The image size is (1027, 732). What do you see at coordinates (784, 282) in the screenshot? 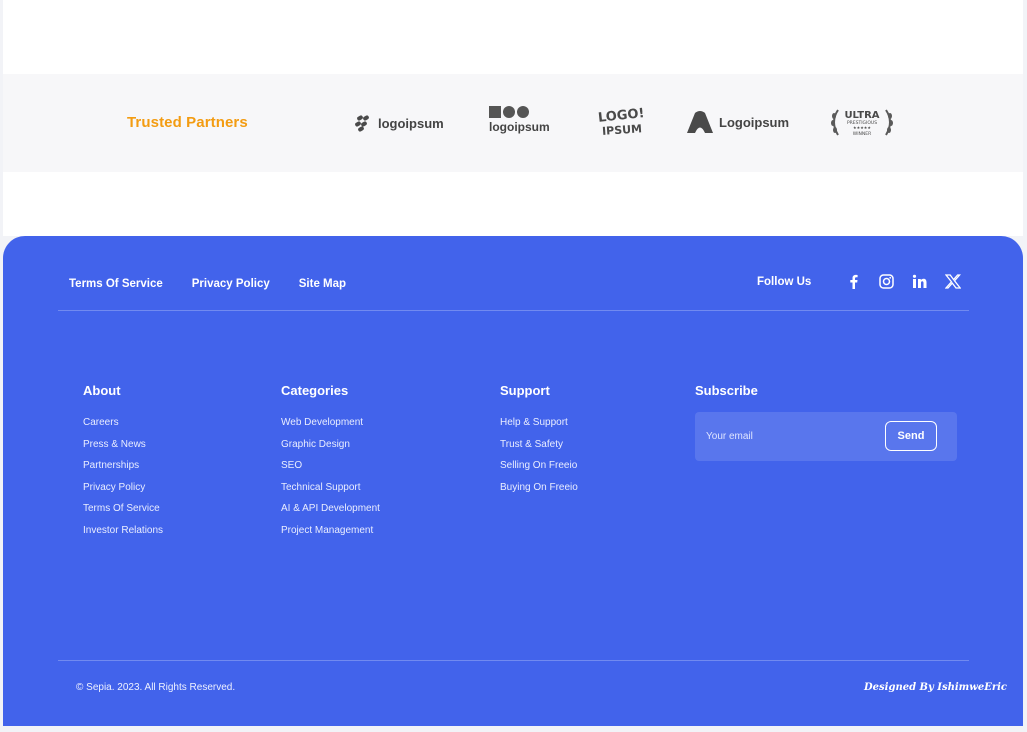
I see `follow-us-label: Follow Us` at bounding box center [784, 282].